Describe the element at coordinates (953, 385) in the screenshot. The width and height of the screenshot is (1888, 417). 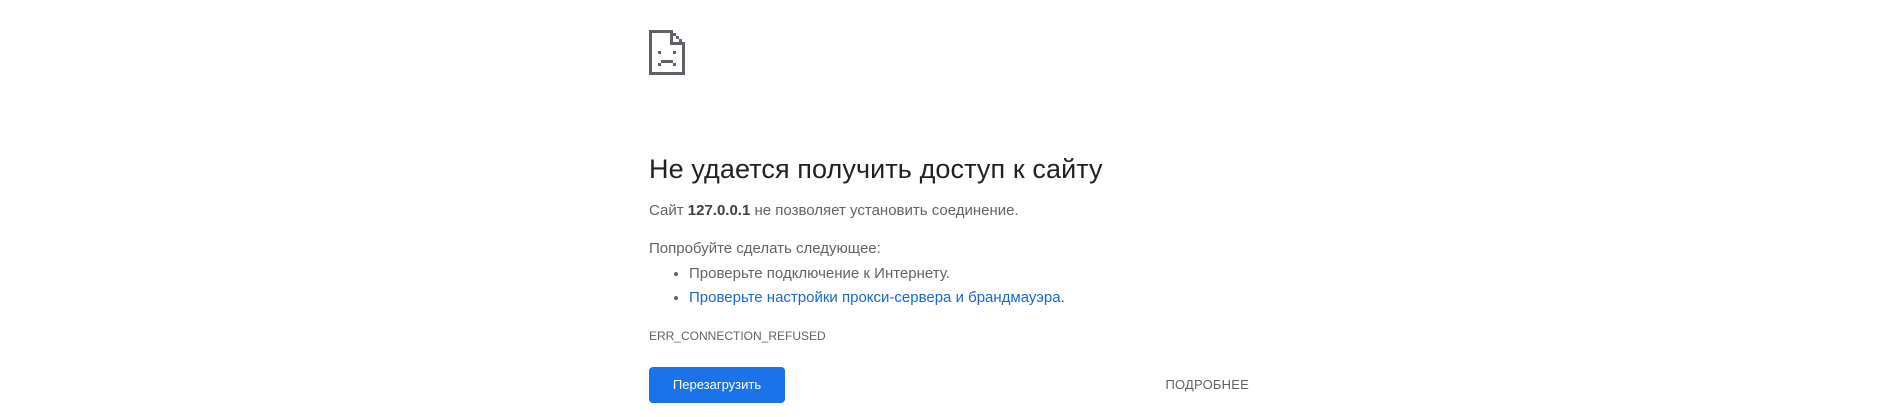
I see `button-row: Перезагрузить ПОДРОБНЕЕ` at that location.